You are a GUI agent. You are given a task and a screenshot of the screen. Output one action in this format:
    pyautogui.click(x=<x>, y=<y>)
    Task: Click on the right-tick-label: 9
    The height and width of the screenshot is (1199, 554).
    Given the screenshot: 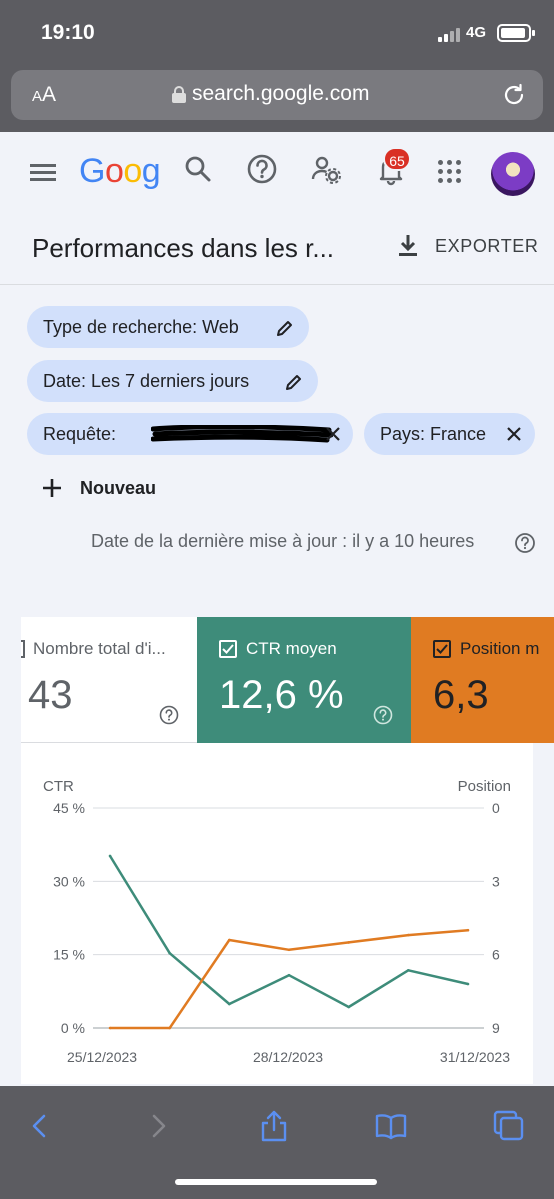 What is the action you would take?
    pyautogui.click(x=496, y=1028)
    